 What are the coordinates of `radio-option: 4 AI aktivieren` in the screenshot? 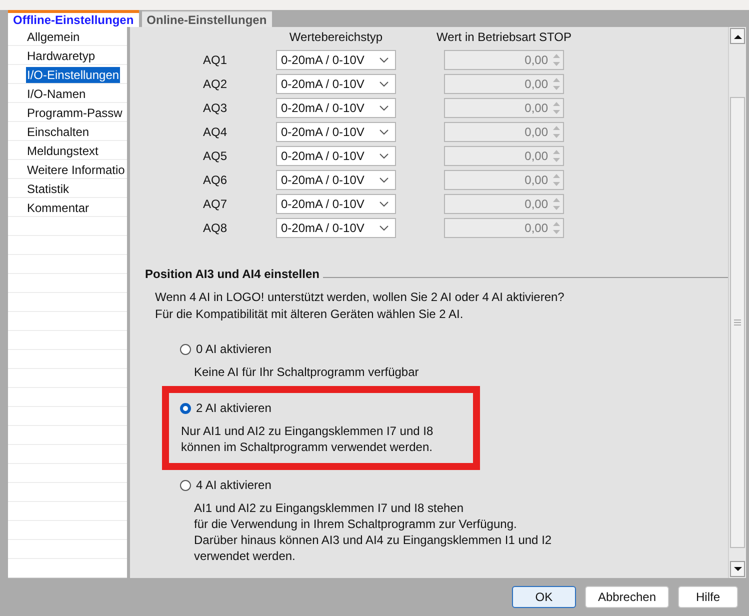 It's located at (366, 485).